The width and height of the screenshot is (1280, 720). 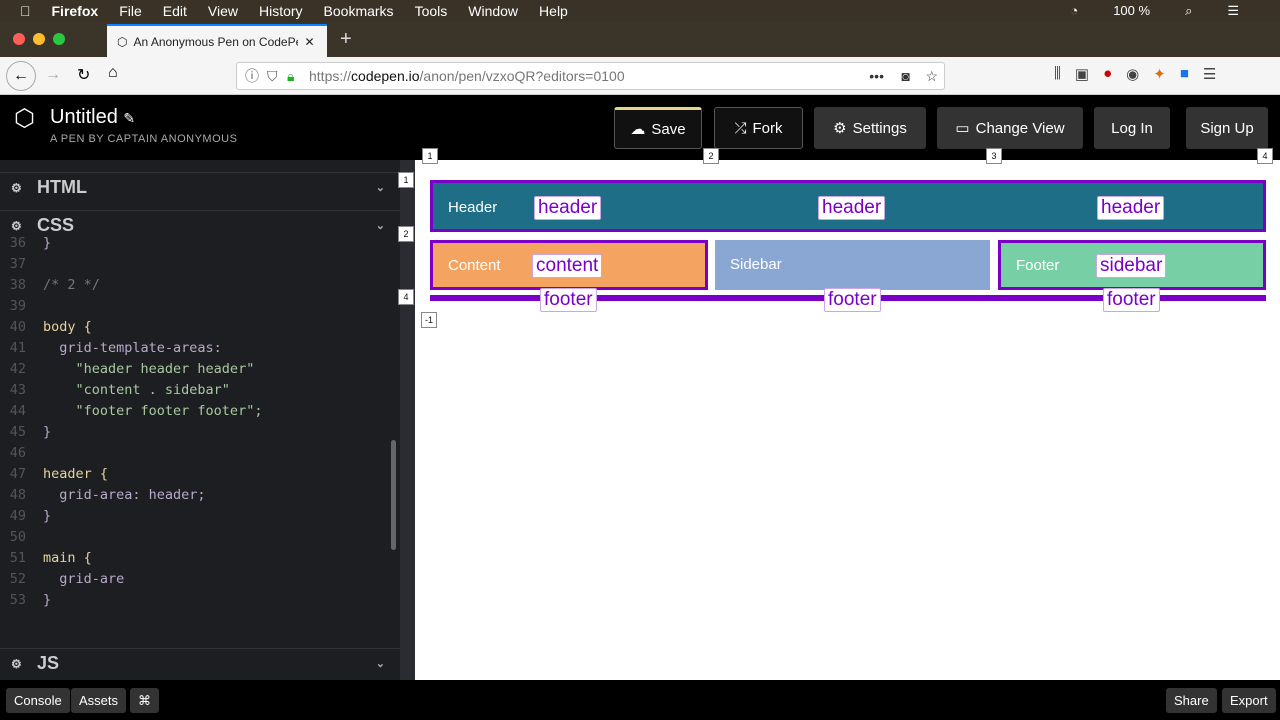 What do you see at coordinates (75, 11) in the screenshot?
I see `menu-app: Firefox` at bounding box center [75, 11].